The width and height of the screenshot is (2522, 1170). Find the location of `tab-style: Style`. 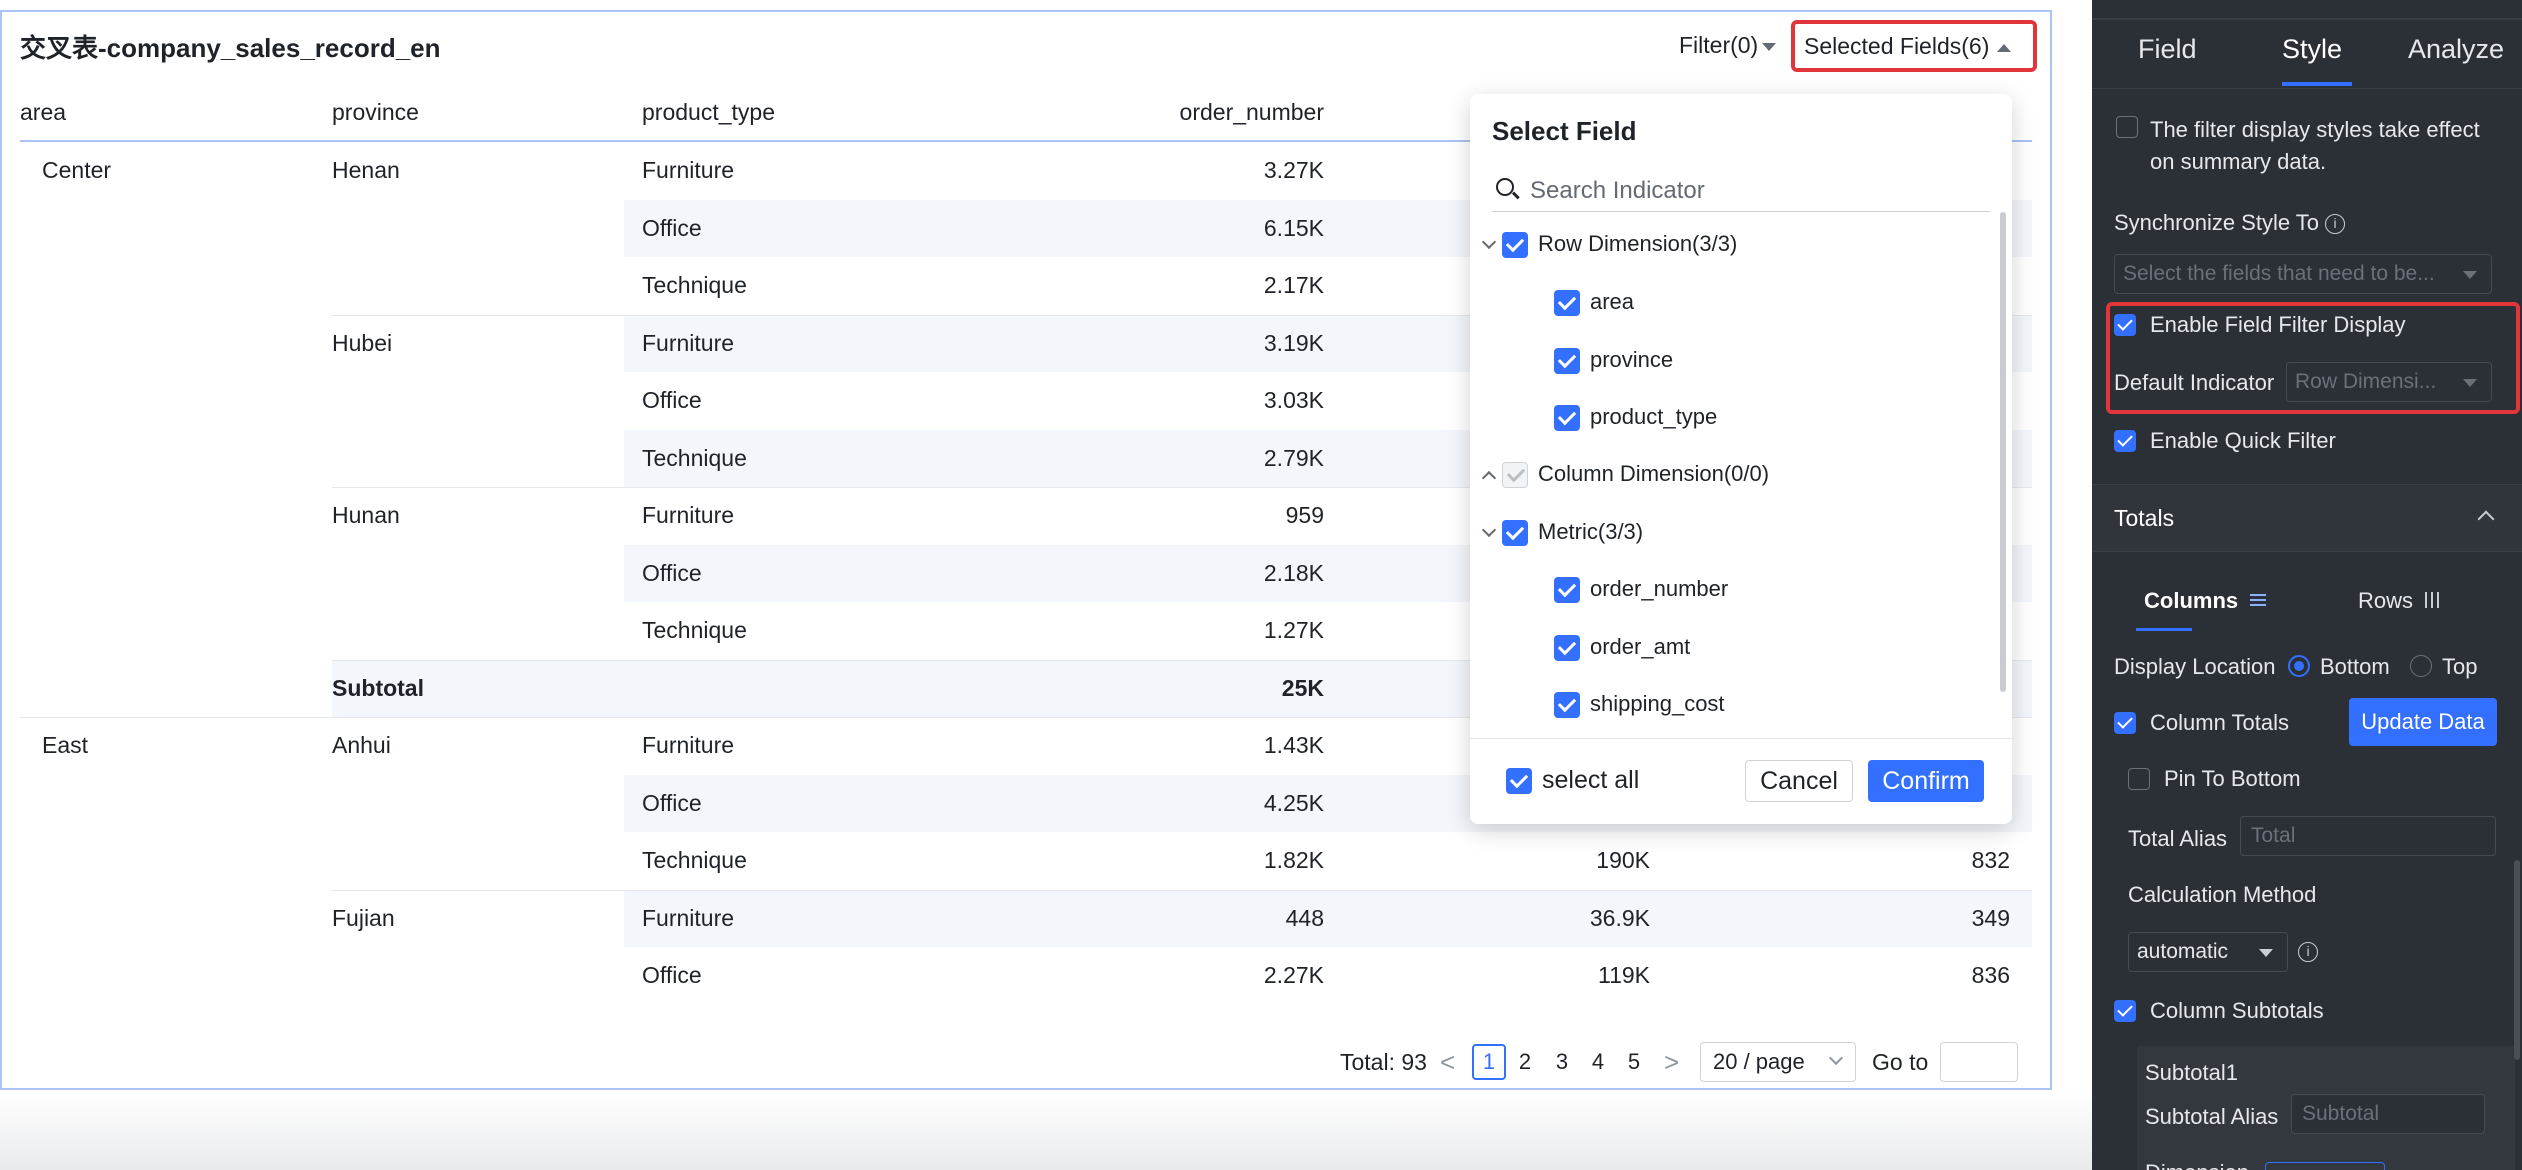

tab-style: Style is located at coordinates (2312, 49).